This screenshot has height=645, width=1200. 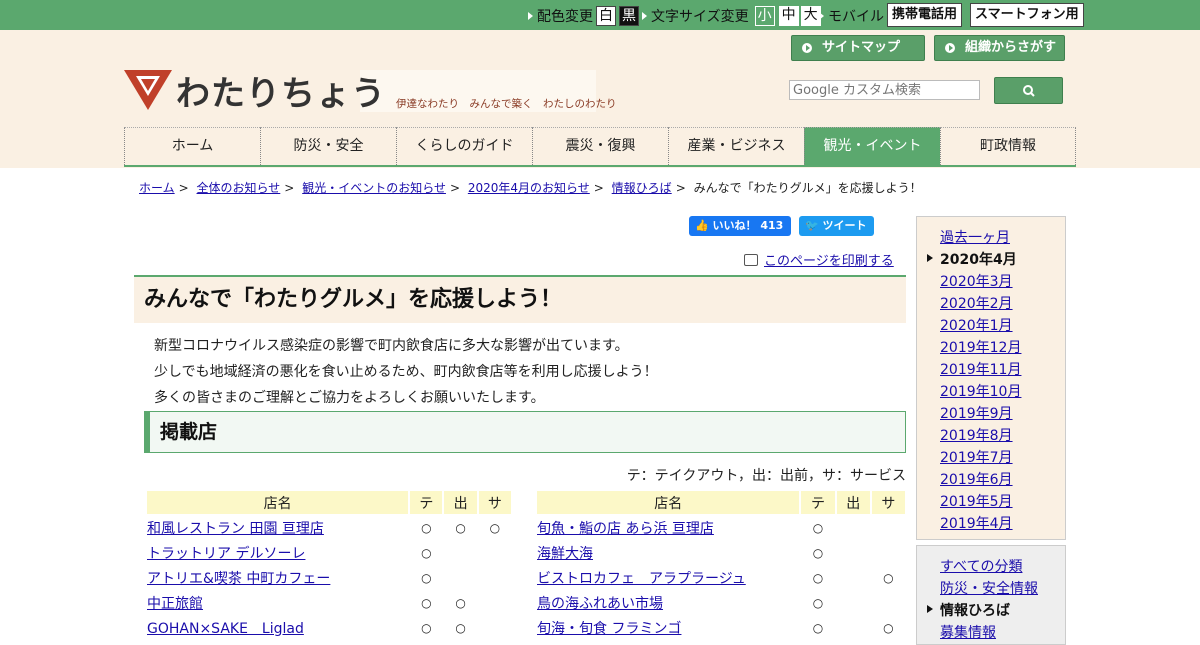 I want to click on sidebar-item-month: 2019年11月, so click(x=980, y=369).